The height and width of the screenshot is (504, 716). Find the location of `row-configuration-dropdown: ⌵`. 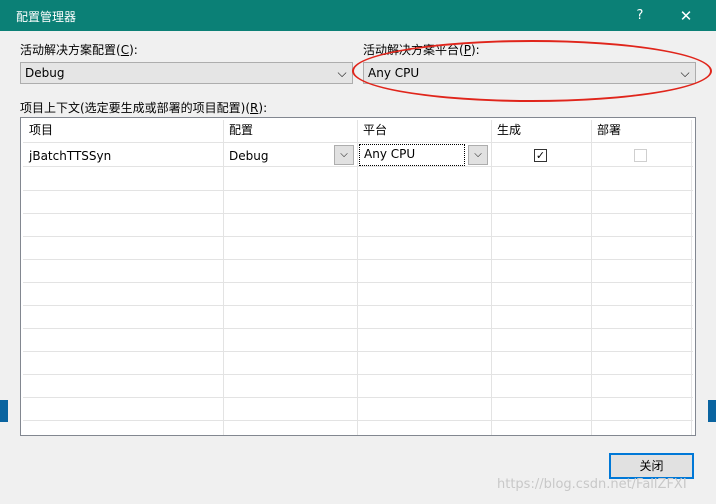

row-configuration-dropdown: ⌵ is located at coordinates (344, 155).